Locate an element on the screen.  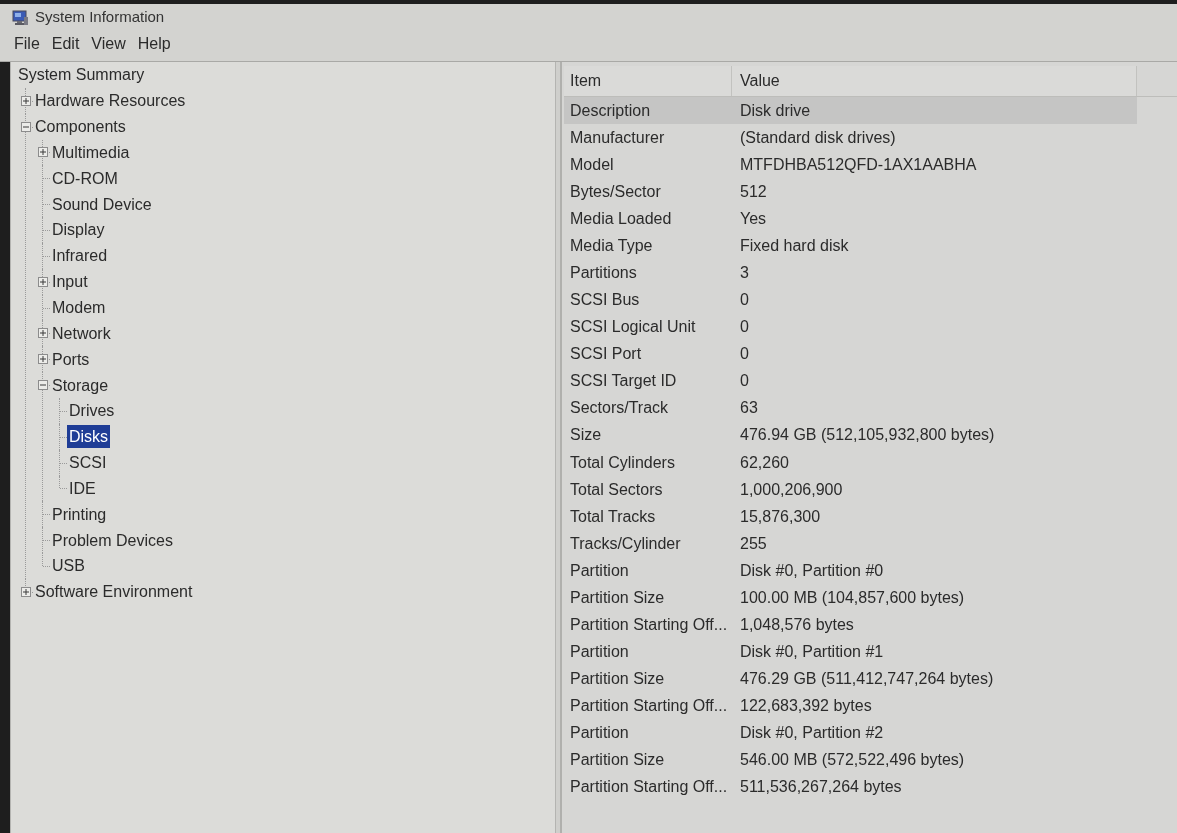
tree-item: Ports is located at coordinates (71, 359).